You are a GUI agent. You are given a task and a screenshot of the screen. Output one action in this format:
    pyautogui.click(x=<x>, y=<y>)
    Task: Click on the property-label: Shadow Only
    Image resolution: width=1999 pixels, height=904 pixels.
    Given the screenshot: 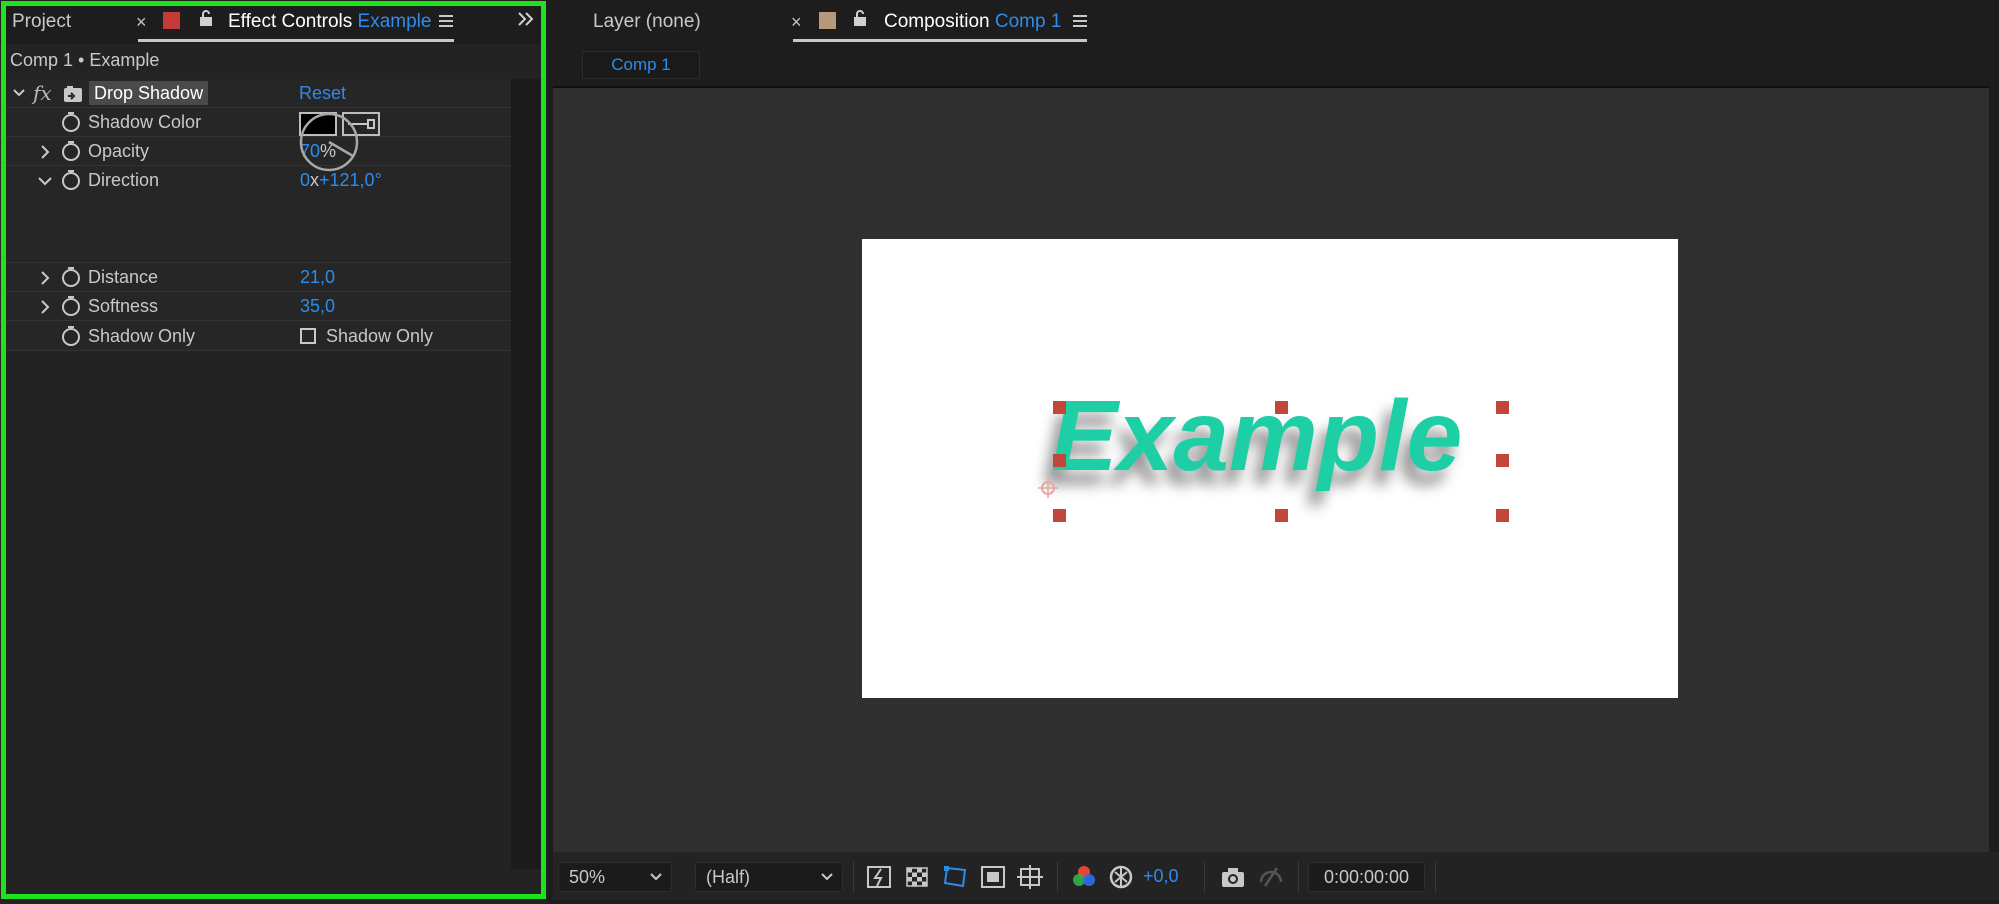 What is the action you would take?
    pyautogui.click(x=142, y=336)
    